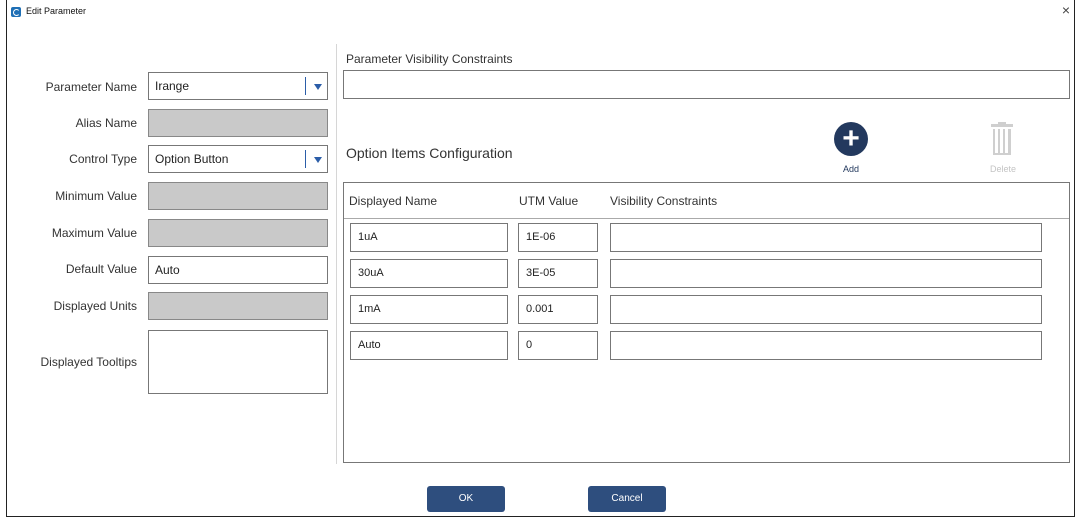  Describe the element at coordinates (95, 306) in the screenshot. I see `displayed-units-label: Displayed Units` at that location.